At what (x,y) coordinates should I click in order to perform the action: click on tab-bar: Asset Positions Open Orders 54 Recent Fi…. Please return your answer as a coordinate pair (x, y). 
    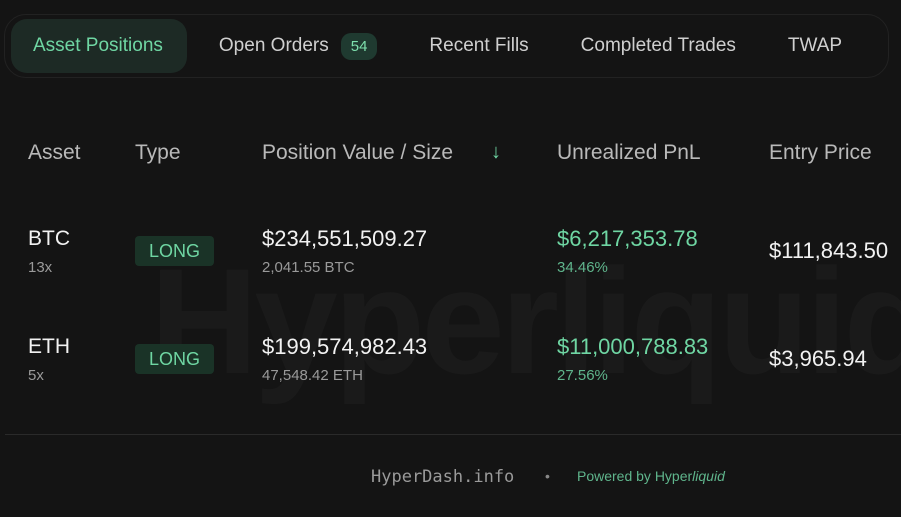
    Looking at the image, I should click on (446, 46).